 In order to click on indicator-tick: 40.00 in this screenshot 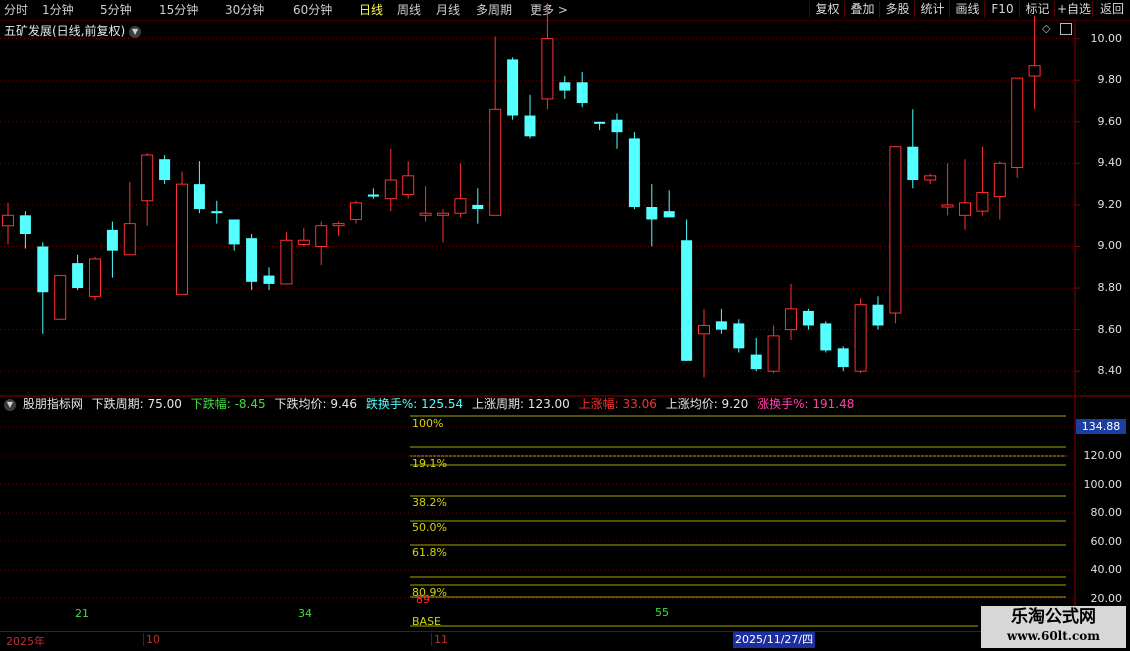, I will do `click(1106, 569)`.